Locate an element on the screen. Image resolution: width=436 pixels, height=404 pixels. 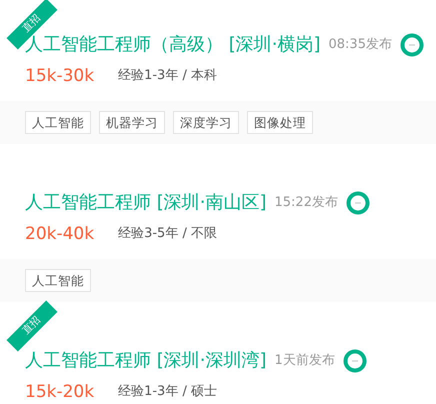
skill-tag: 图像处理 is located at coordinates (280, 122).